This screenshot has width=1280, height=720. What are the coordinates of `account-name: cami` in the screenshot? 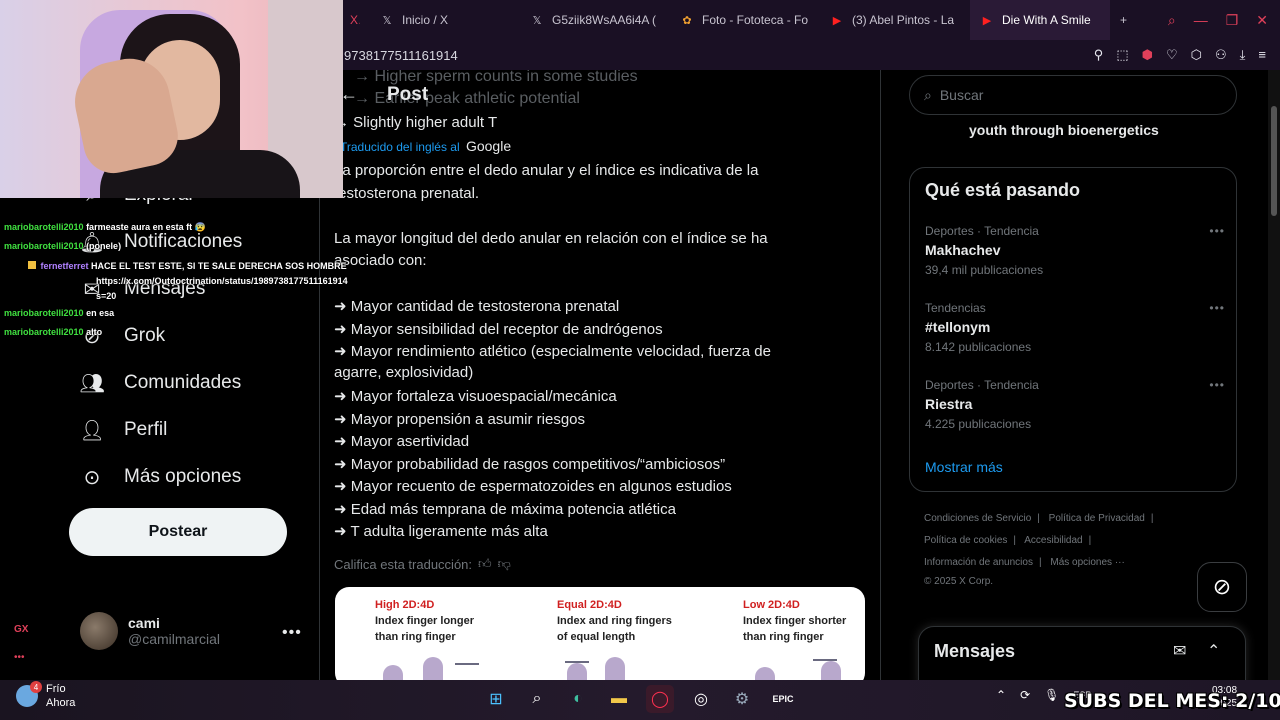 It's located at (144, 623).